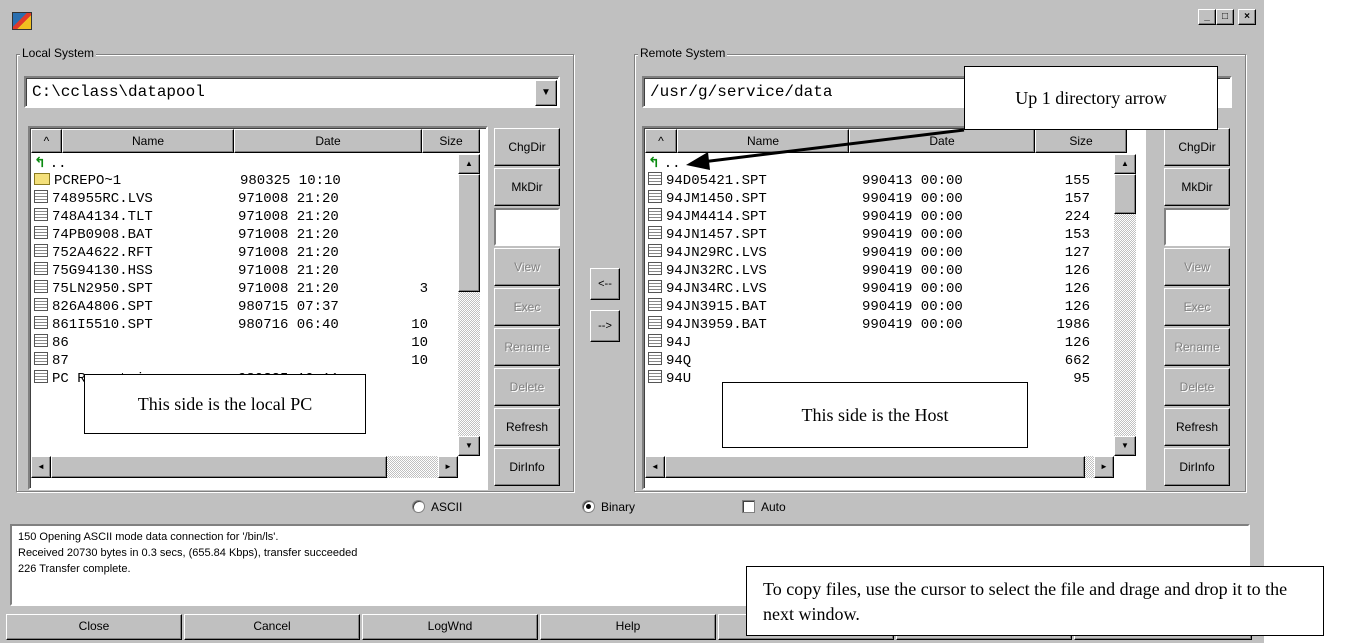  I want to click on local-path-combo: C:\cclass\datapool, so click(292, 92).